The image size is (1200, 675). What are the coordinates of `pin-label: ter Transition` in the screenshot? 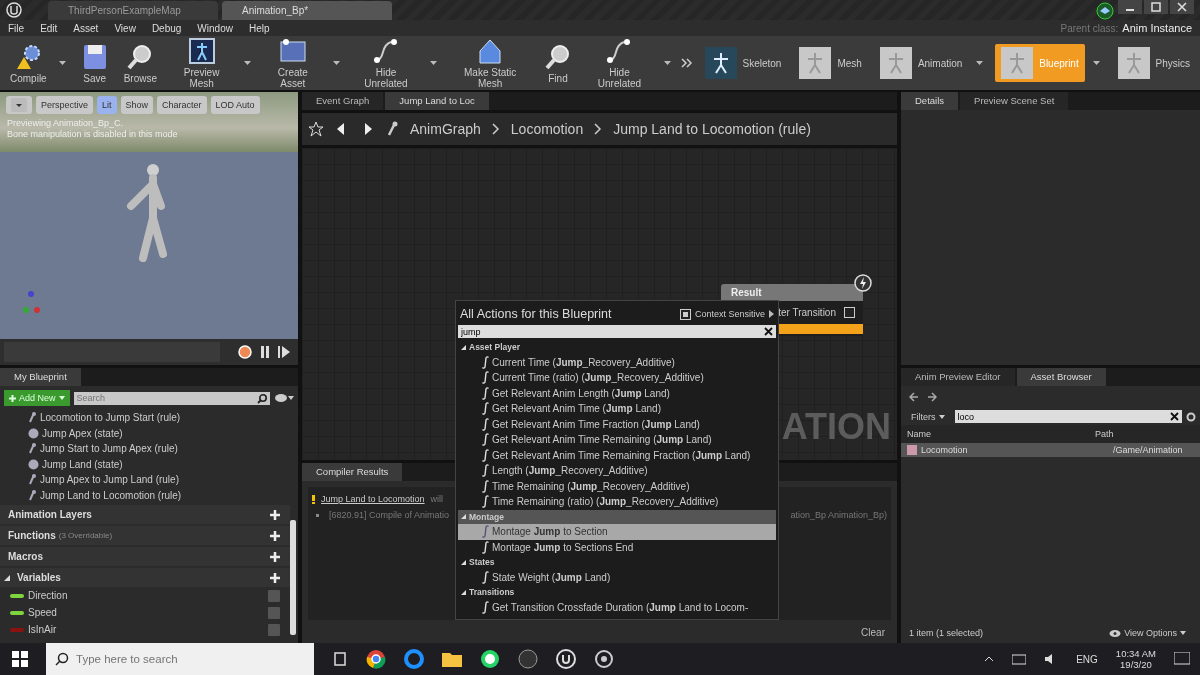 It's located at (807, 312).